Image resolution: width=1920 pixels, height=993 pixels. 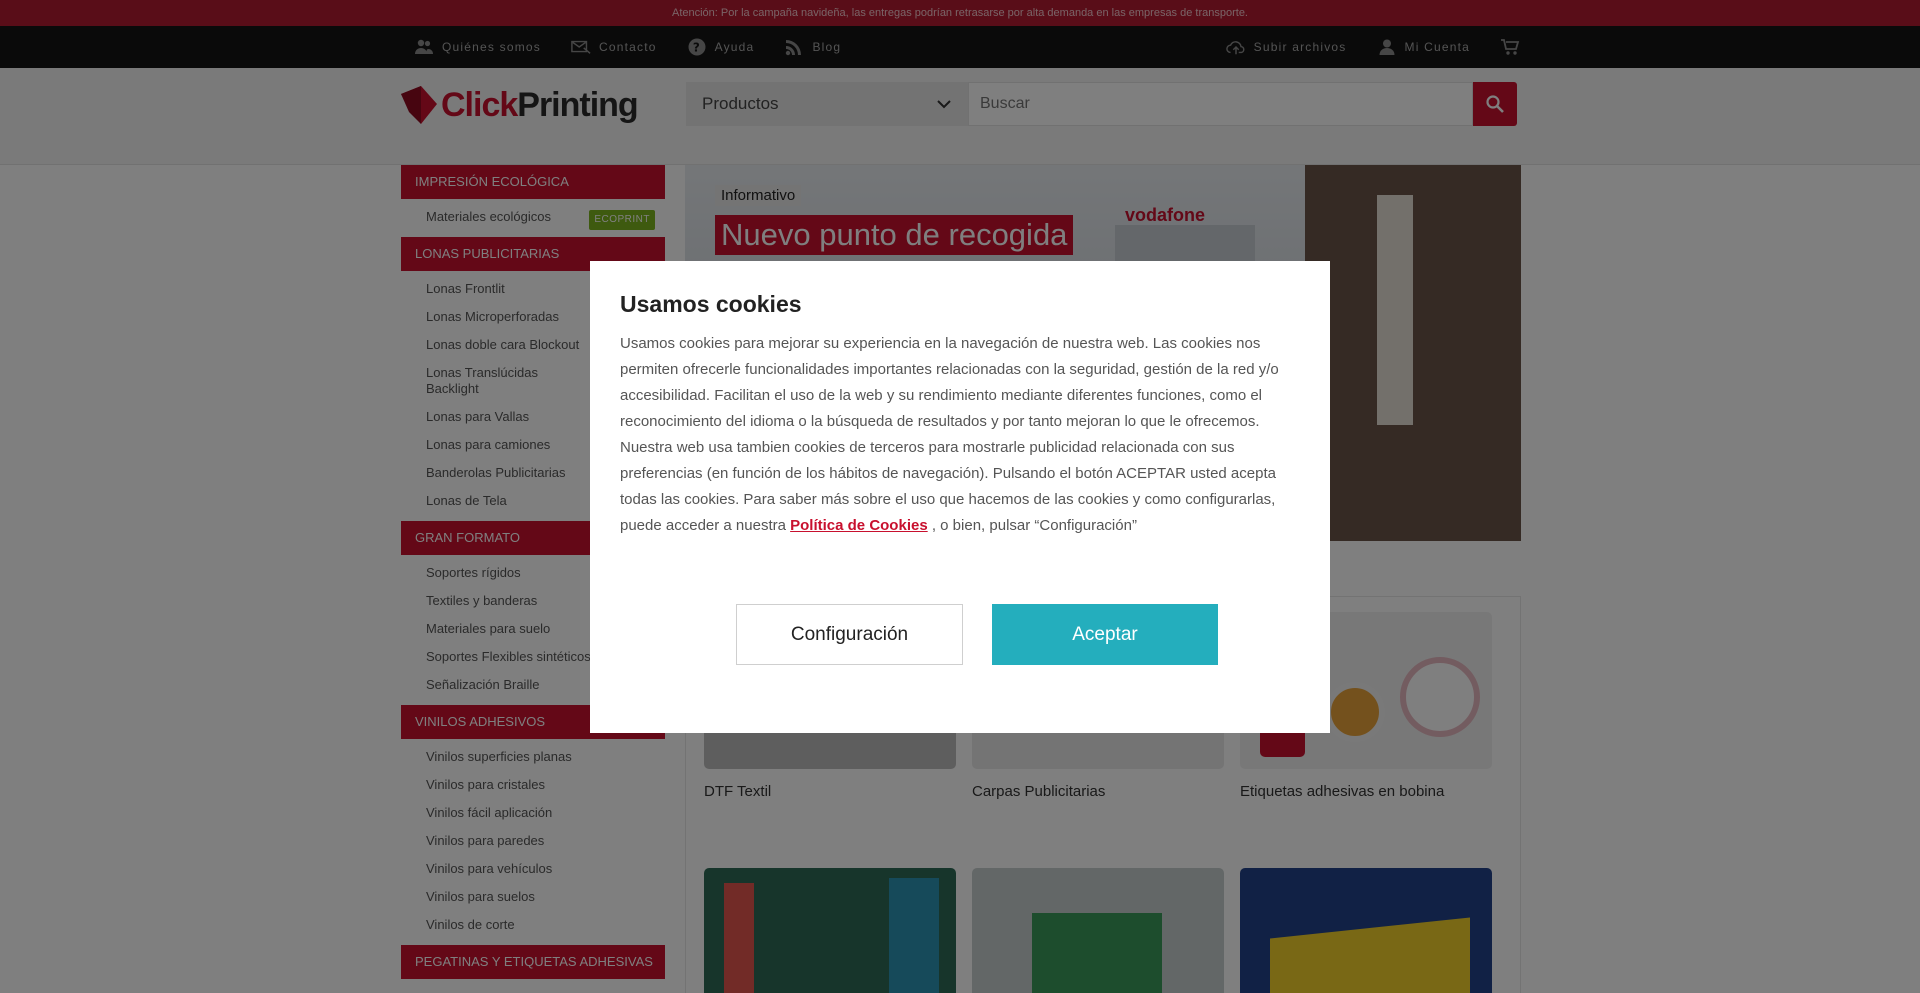 What do you see at coordinates (859, 525) in the screenshot?
I see `cookie-policy-link: Política de Cookies` at bounding box center [859, 525].